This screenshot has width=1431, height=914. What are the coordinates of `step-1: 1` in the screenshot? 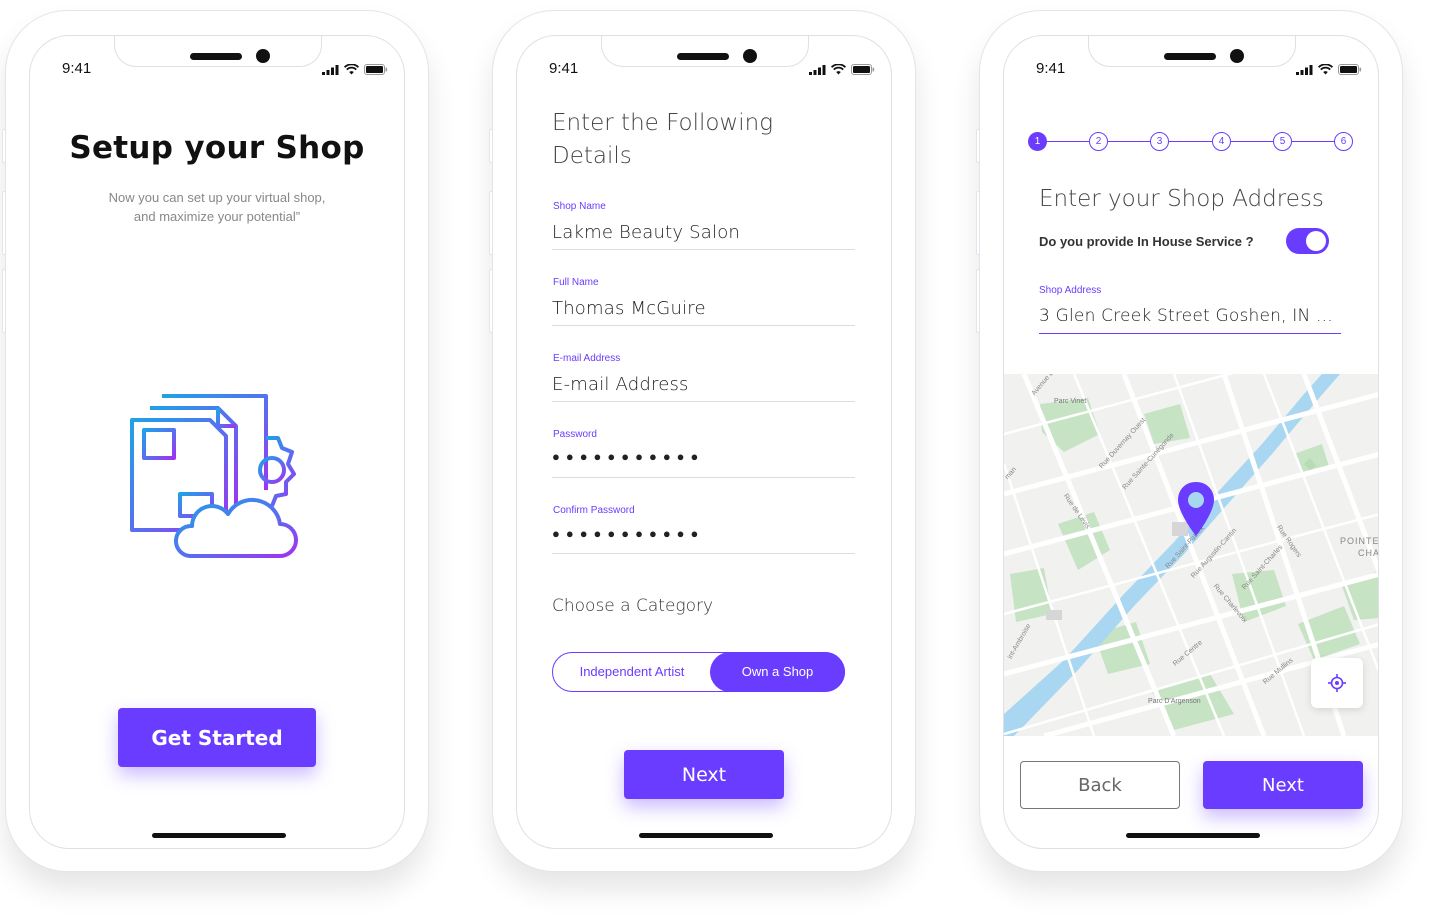 It's located at (1037, 141).